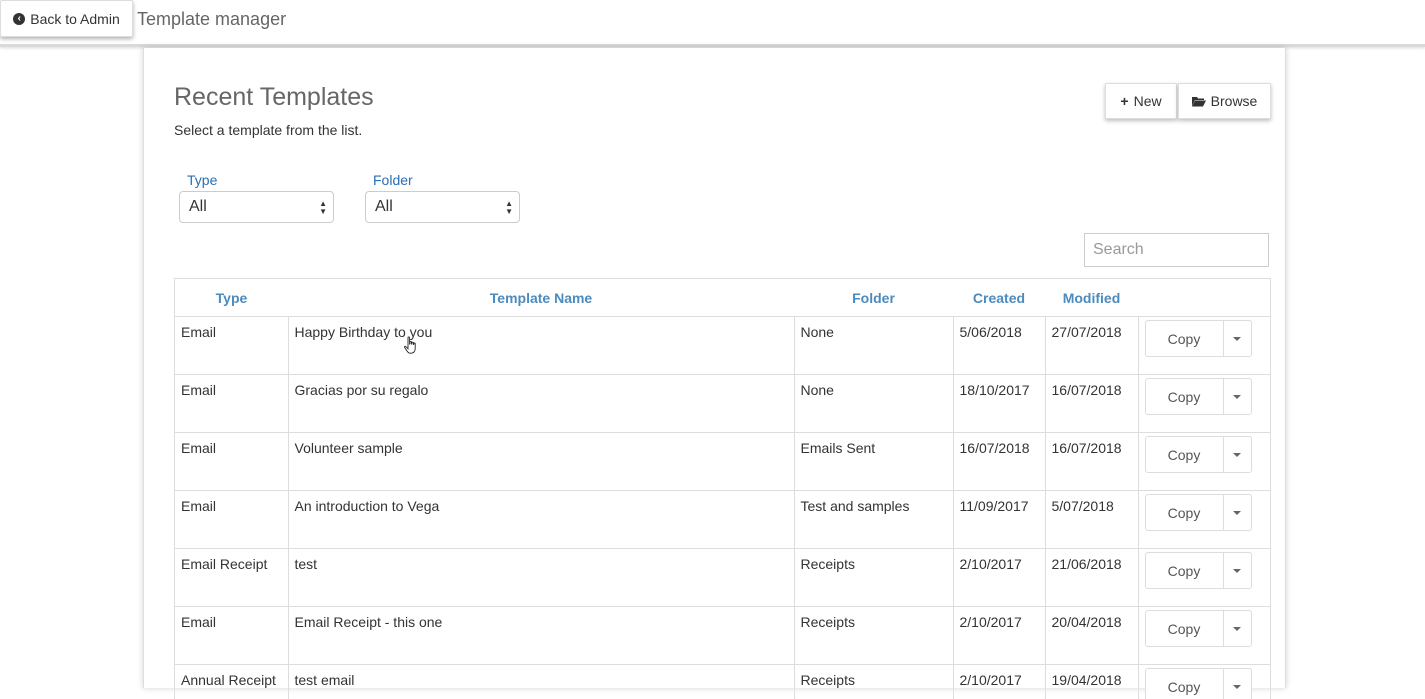  What do you see at coordinates (873, 298) in the screenshot?
I see `column-header-folder: Folder` at bounding box center [873, 298].